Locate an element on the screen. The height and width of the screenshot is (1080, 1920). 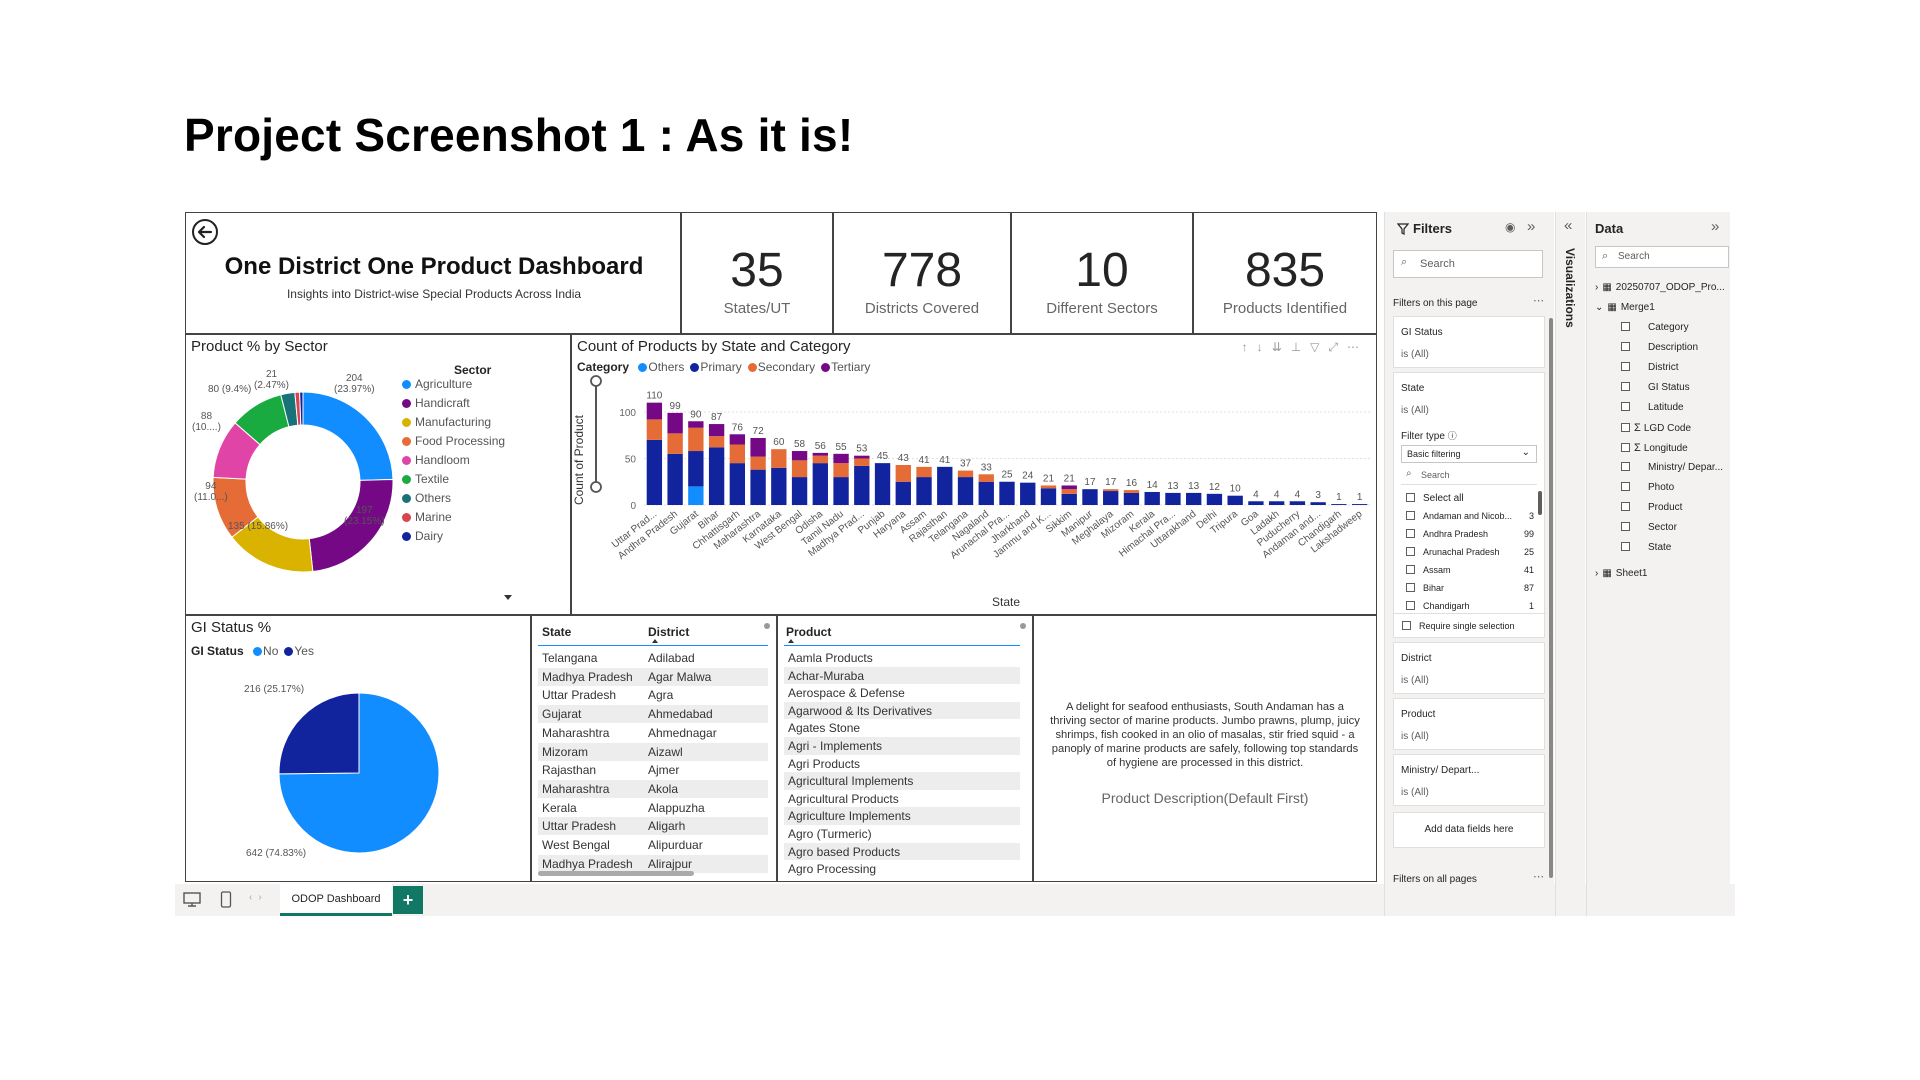
state-filter-item: Bihar 87 is located at coordinates (1470, 588).